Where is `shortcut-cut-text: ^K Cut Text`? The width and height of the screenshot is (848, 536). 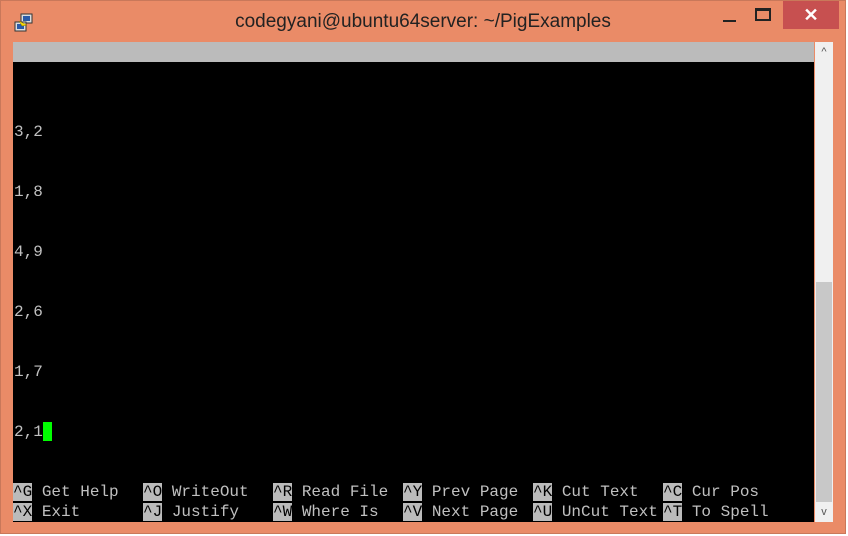 shortcut-cut-text: ^K Cut Text is located at coordinates (586, 492).